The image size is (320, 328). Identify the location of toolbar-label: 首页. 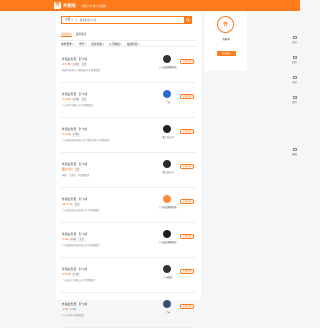
(294, 42).